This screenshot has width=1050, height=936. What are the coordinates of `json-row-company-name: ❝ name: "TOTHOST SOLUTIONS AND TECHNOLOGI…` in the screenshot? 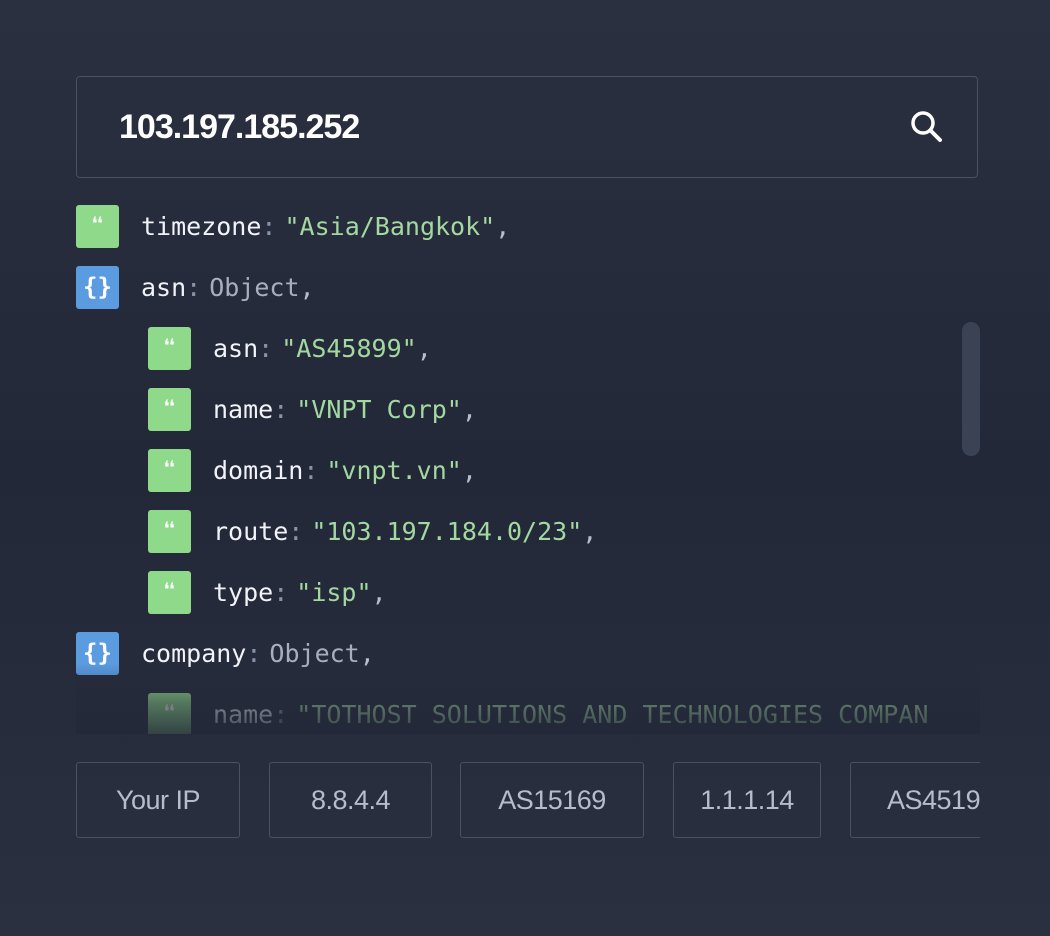 It's located at (538, 713).